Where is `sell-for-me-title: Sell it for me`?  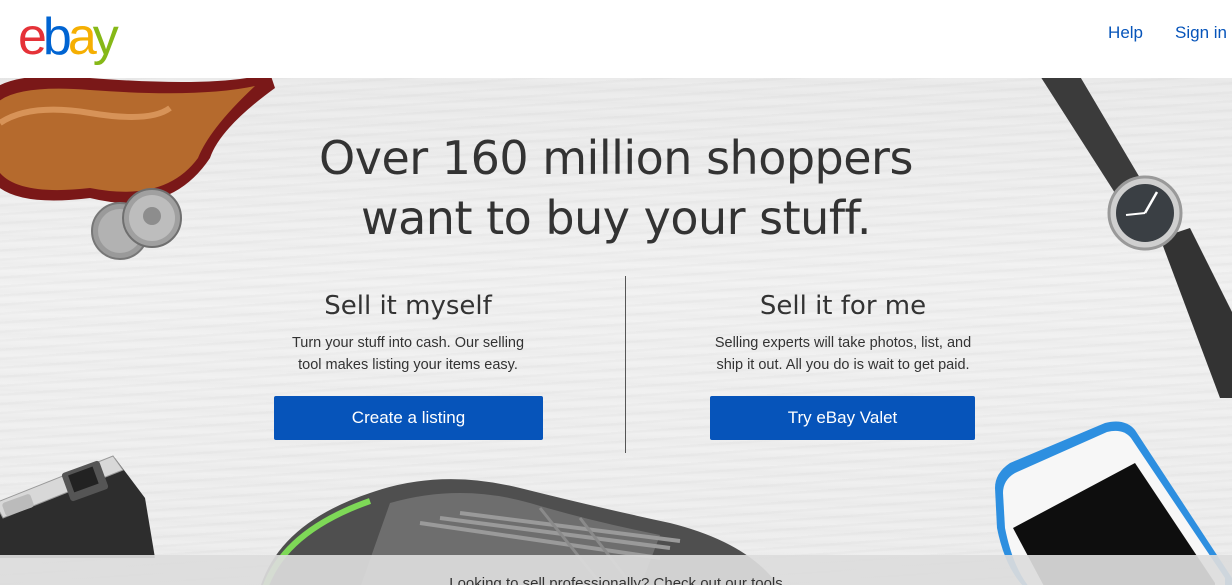
sell-for-me-title: Sell it for me is located at coordinates (843, 306).